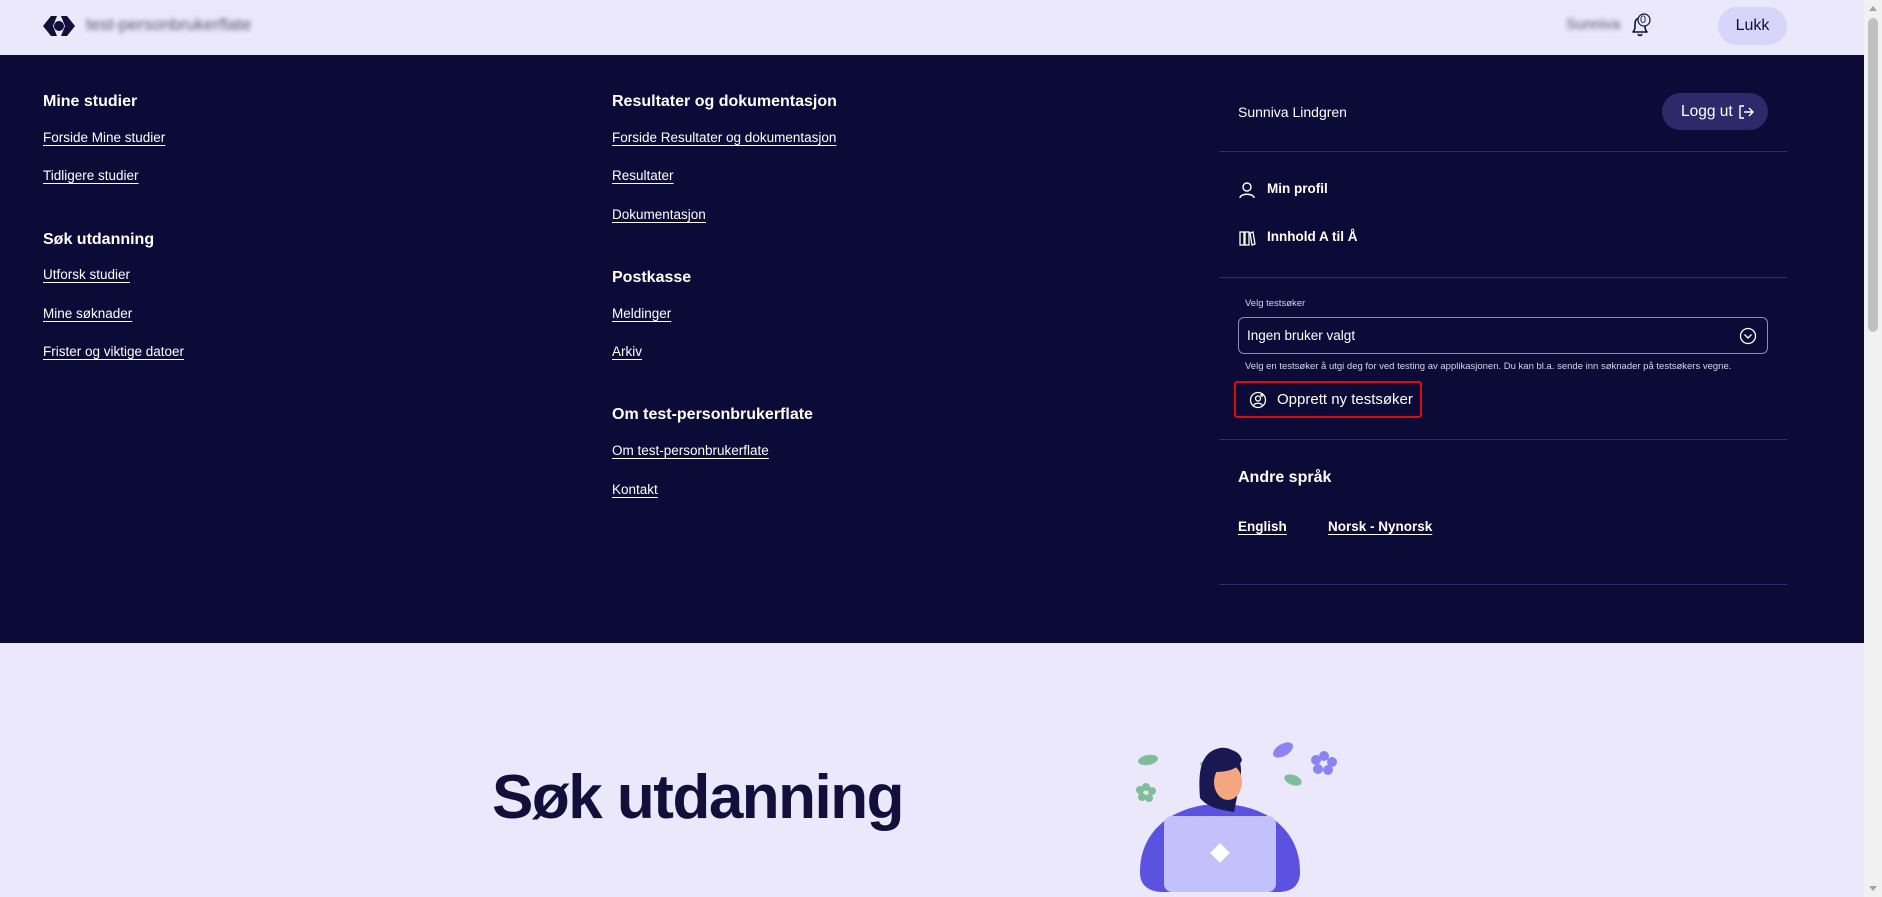 Image resolution: width=1882 pixels, height=897 pixels. I want to click on section-title-om: Om test-personbrukerflate, so click(712, 414).